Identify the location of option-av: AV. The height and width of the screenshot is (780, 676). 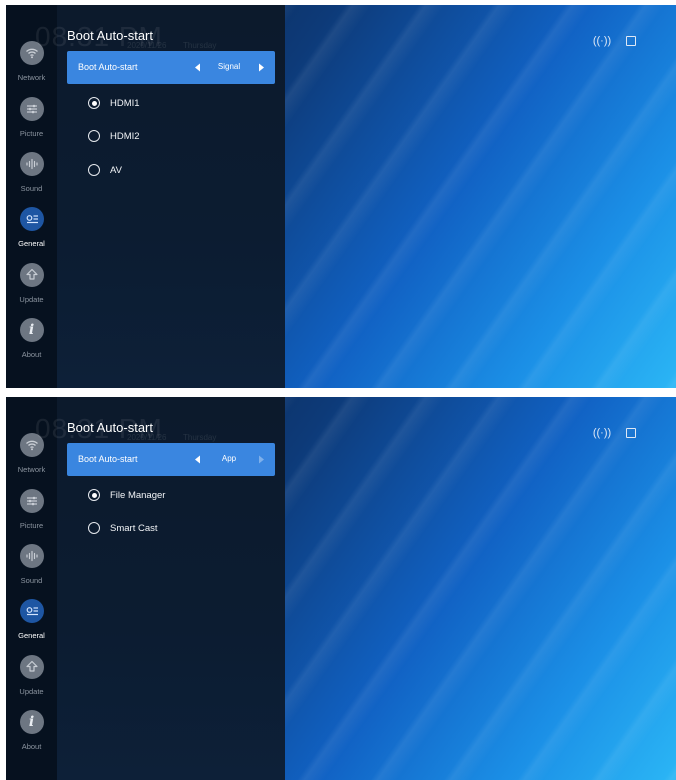
(105, 170).